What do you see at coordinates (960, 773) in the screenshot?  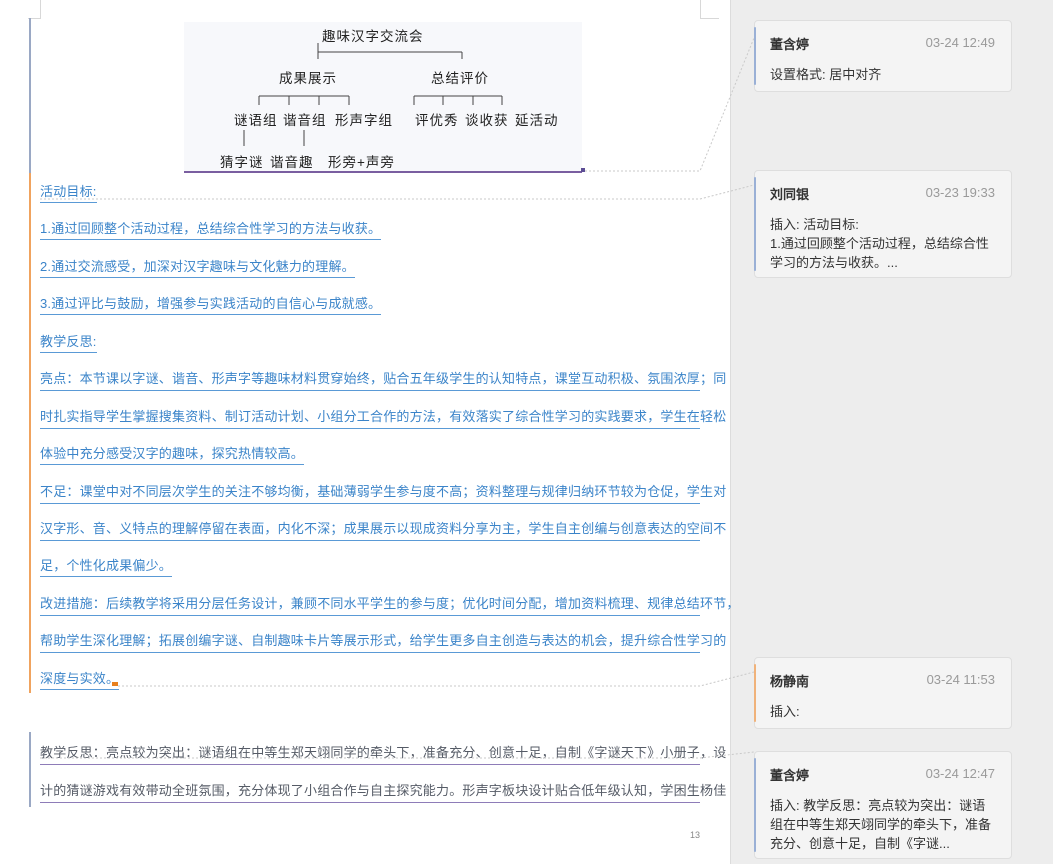 I see `comment-time: 03-24 12:47` at bounding box center [960, 773].